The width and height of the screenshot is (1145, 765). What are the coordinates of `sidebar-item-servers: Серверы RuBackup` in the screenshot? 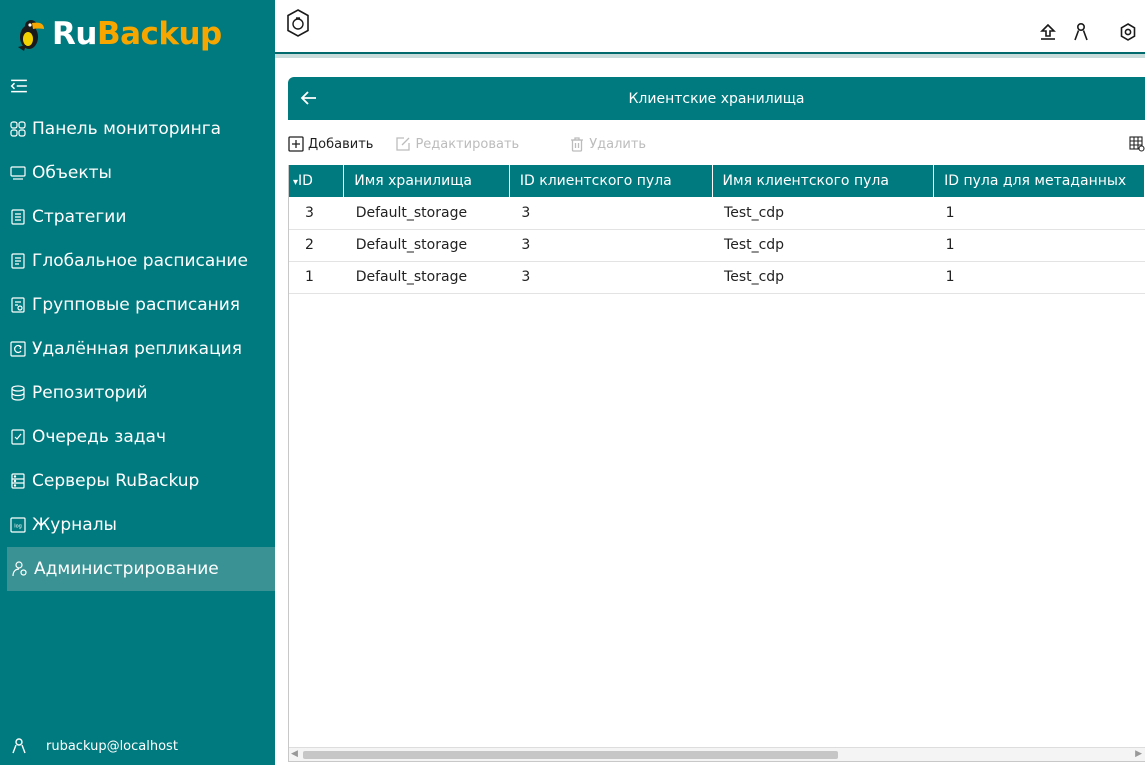 It's located at (137, 481).